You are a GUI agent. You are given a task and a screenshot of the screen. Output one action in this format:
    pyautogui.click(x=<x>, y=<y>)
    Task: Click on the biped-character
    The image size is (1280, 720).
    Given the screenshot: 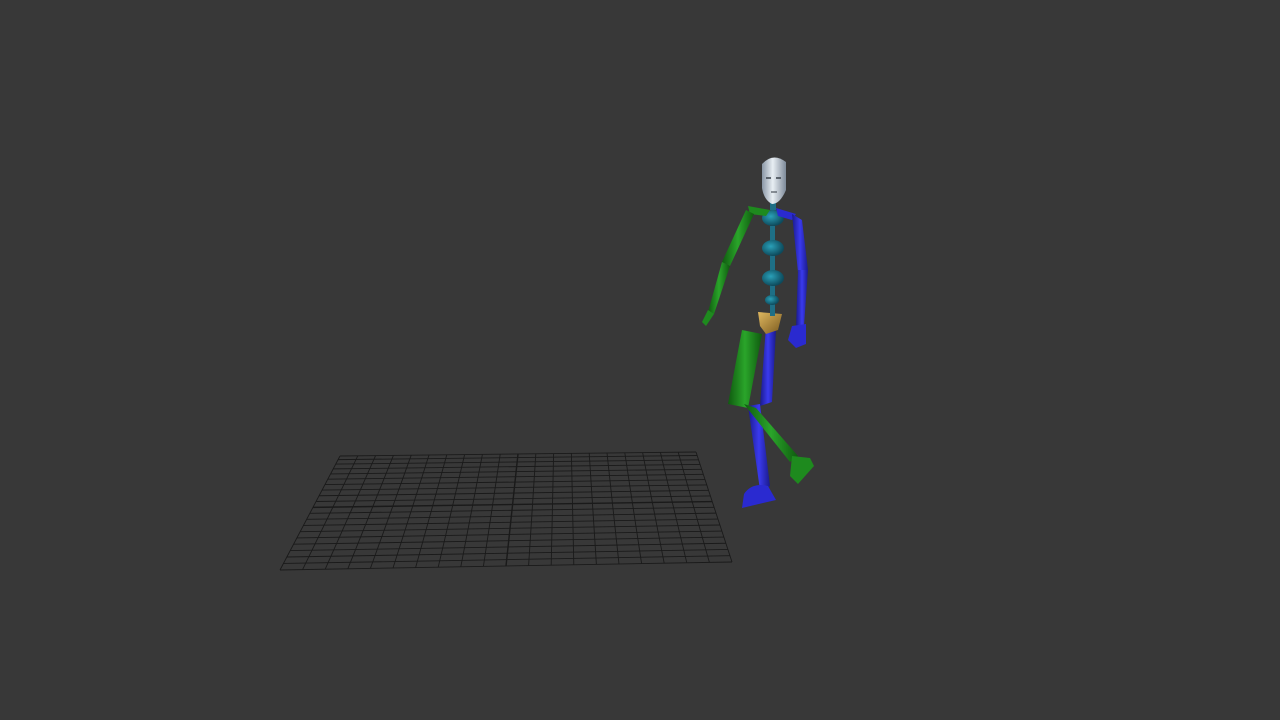 What is the action you would take?
    pyautogui.click(x=758, y=332)
    